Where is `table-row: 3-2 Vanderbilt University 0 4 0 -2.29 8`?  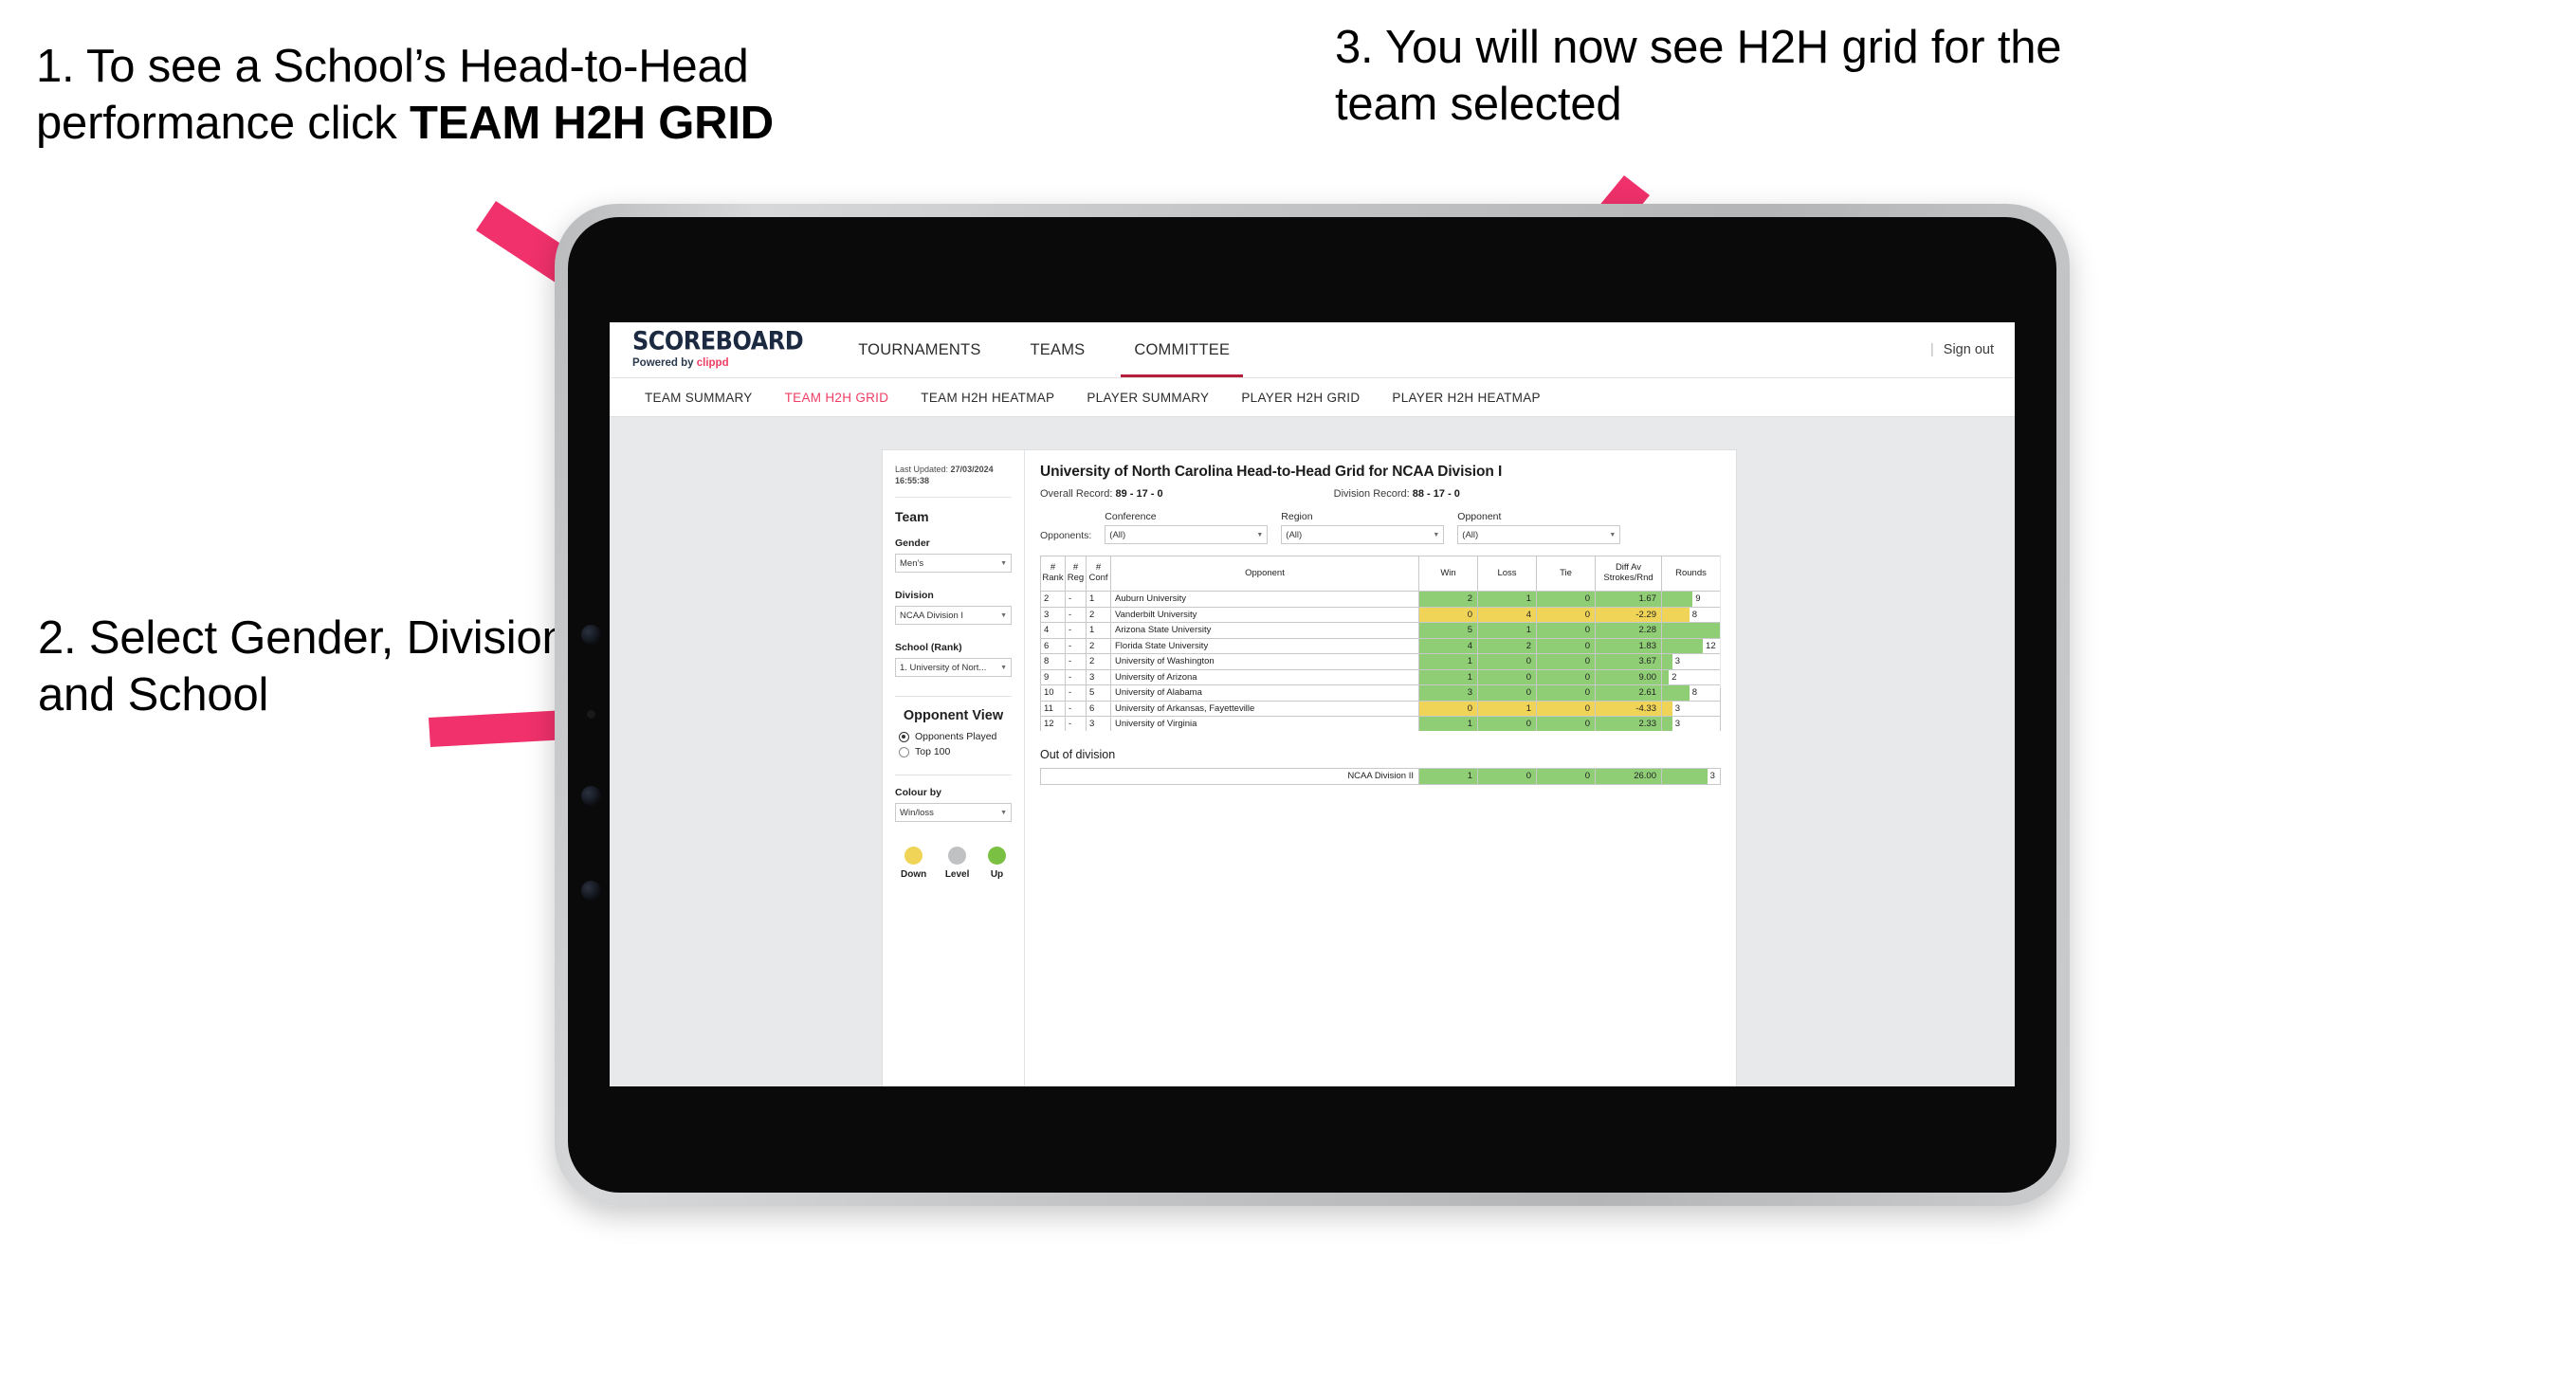 table-row: 3-2 Vanderbilt University 0 4 0 -2.29 8 is located at coordinates (1380, 614).